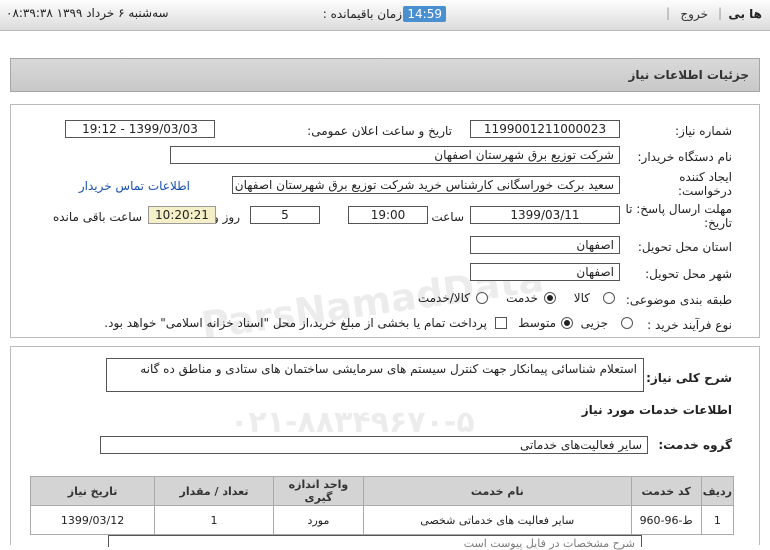 The height and width of the screenshot is (550, 770). What do you see at coordinates (545, 245) in the screenshot?
I see `province-field: اصفهان` at bounding box center [545, 245].